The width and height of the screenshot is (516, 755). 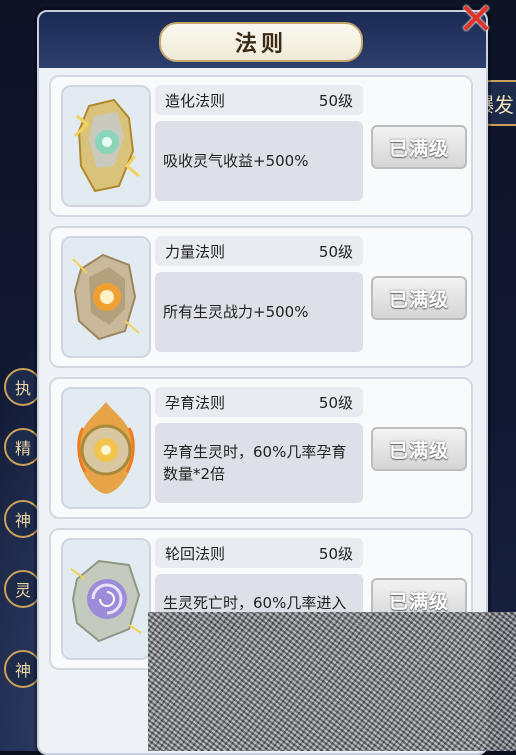 What do you see at coordinates (255, 463) in the screenshot?
I see `rule-desc: 孕育生灵时，60%几率孕育数量*2倍` at bounding box center [255, 463].